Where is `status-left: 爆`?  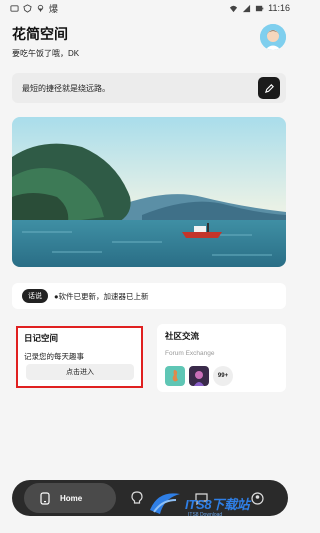 status-left: 爆 is located at coordinates (34, 8).